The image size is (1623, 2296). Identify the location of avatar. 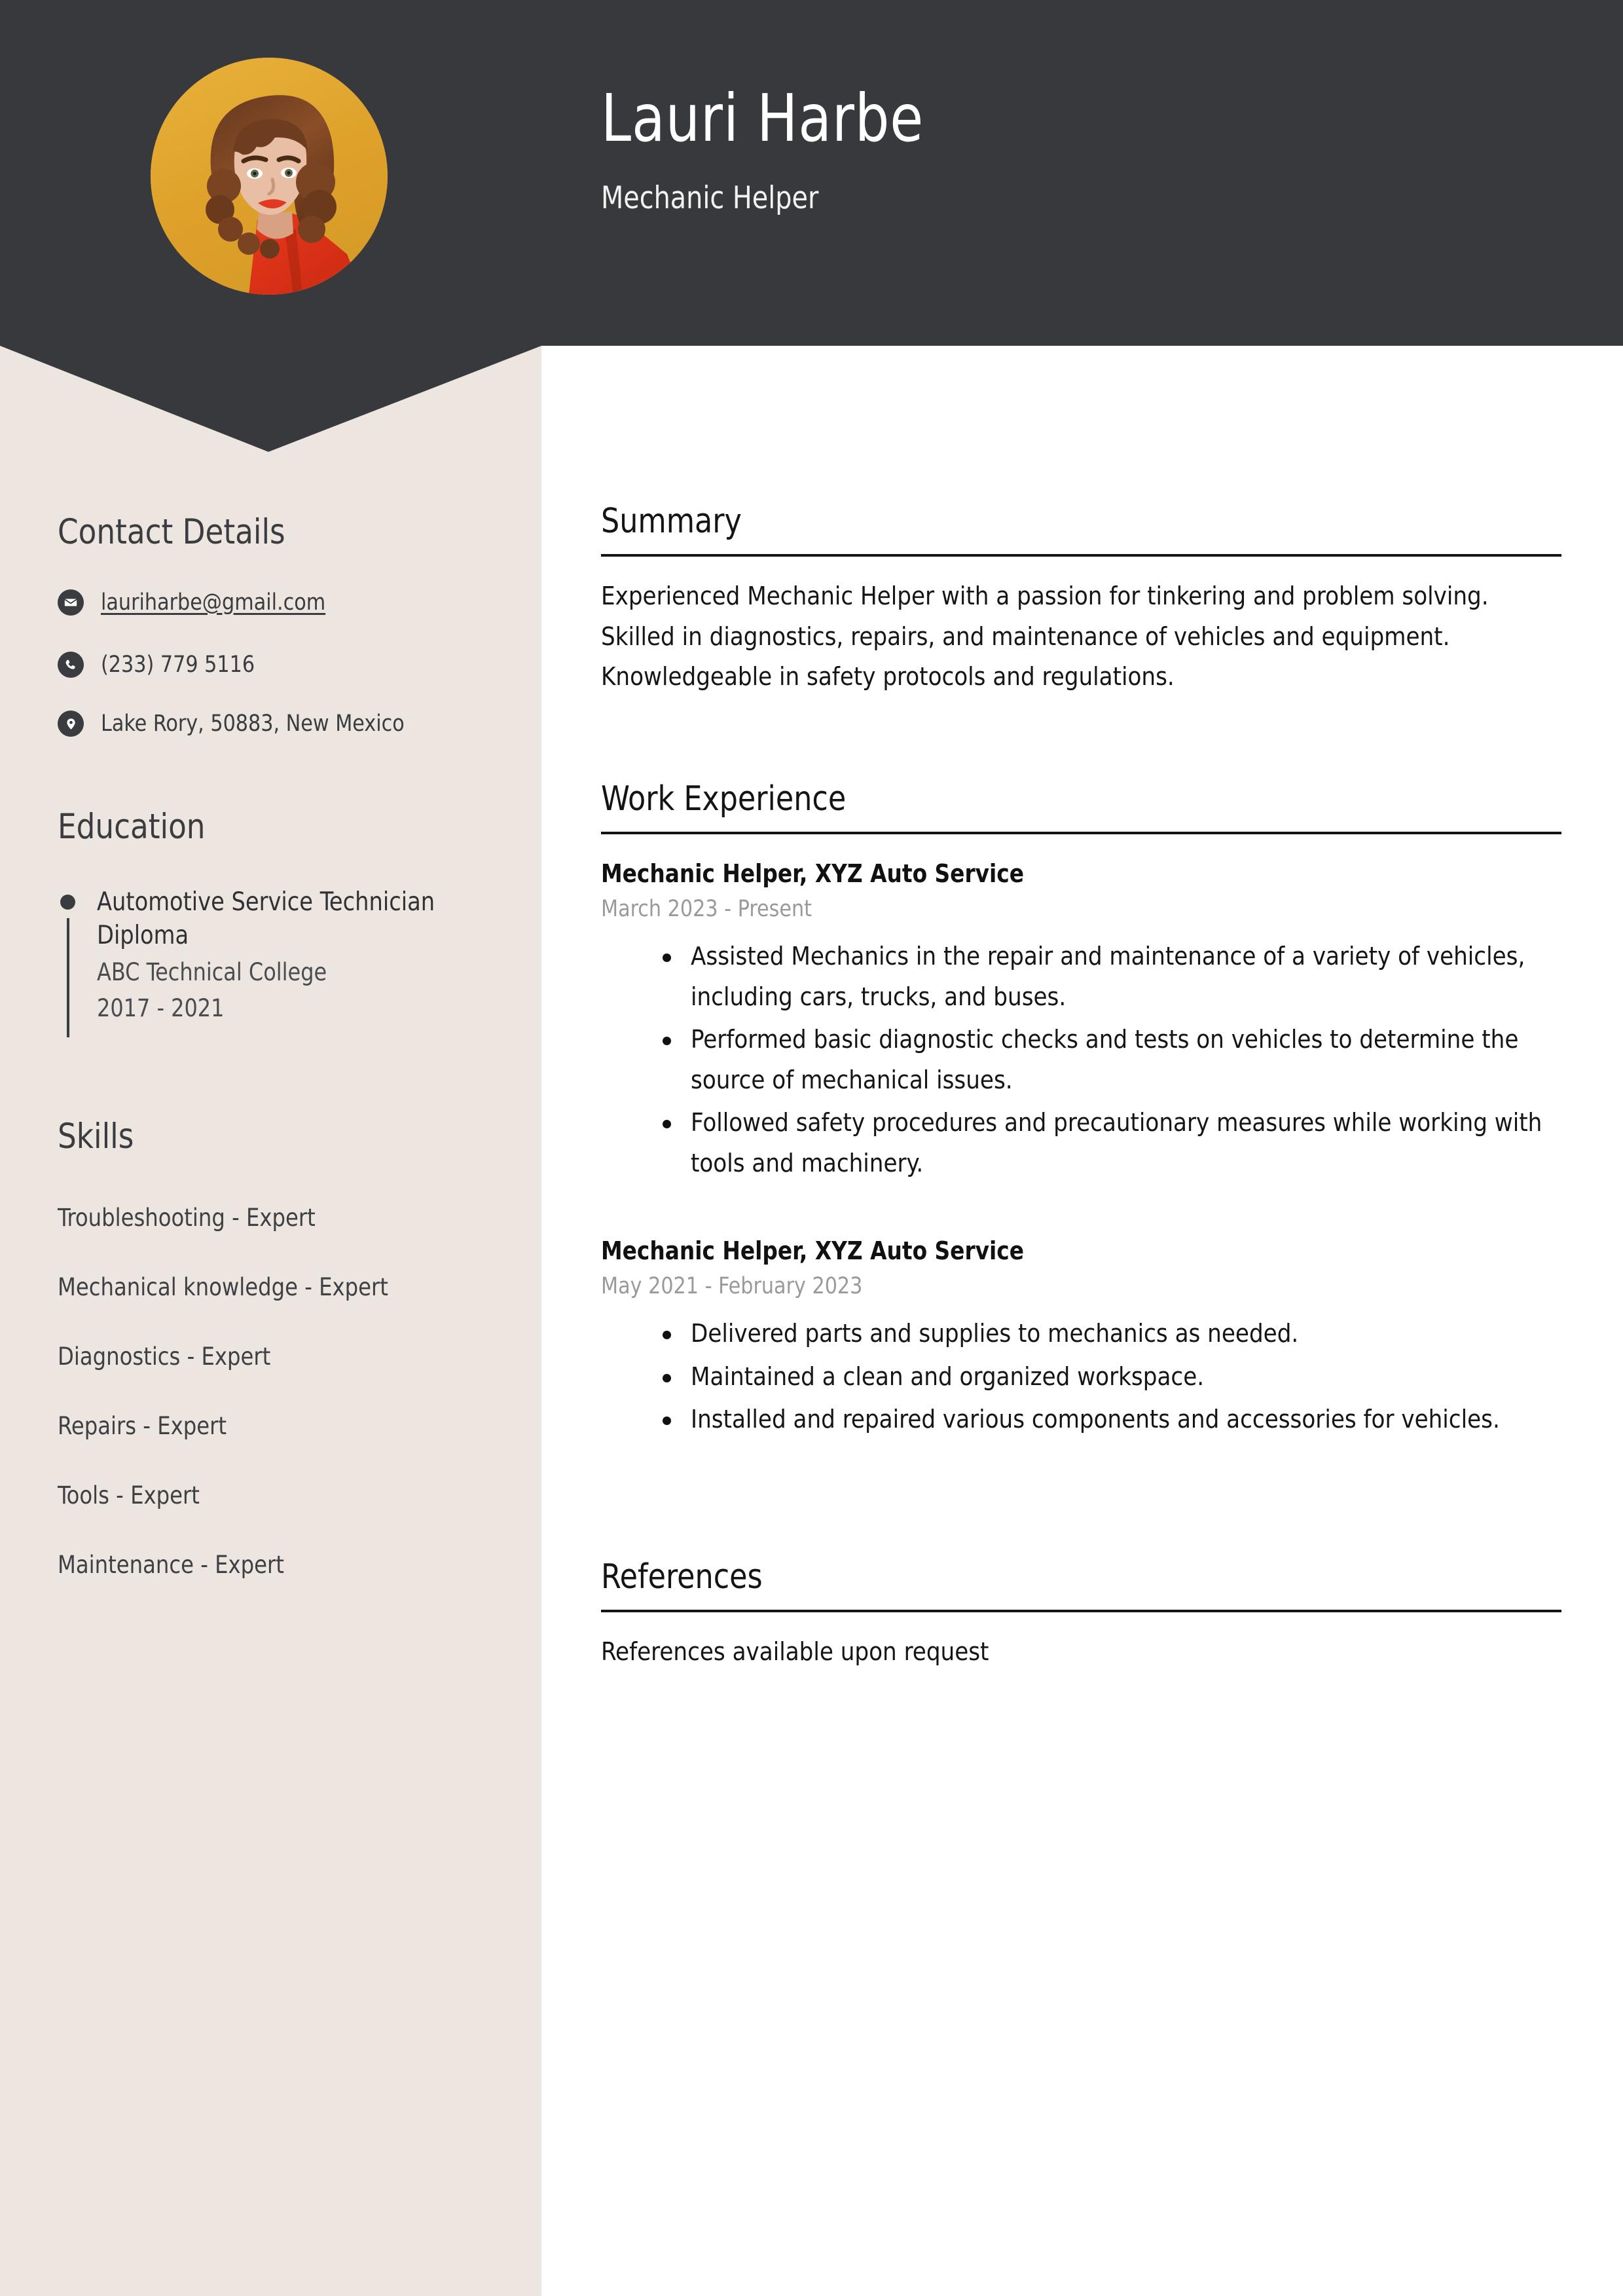
(269, 177).